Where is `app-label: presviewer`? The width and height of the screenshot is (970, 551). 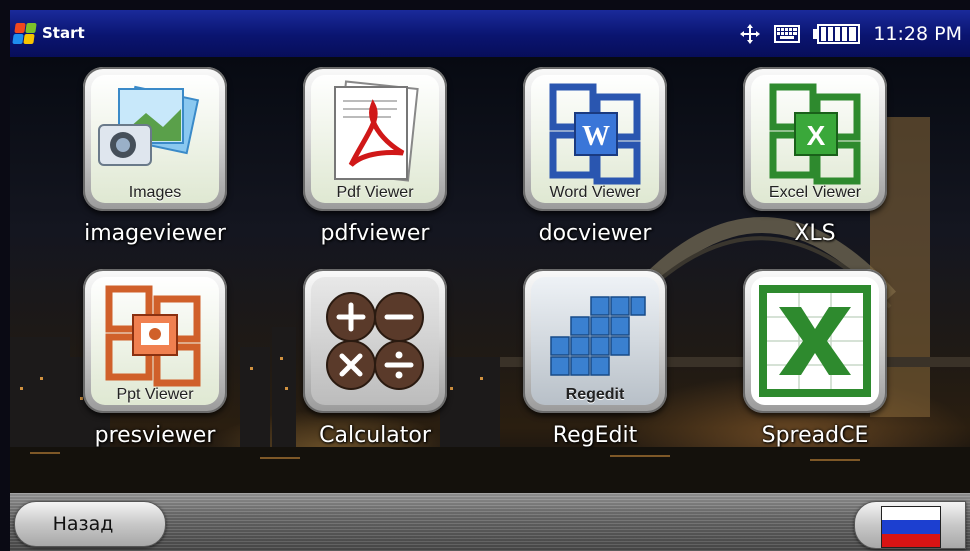 app-label: presviewer is located at coordinates (155, 435).